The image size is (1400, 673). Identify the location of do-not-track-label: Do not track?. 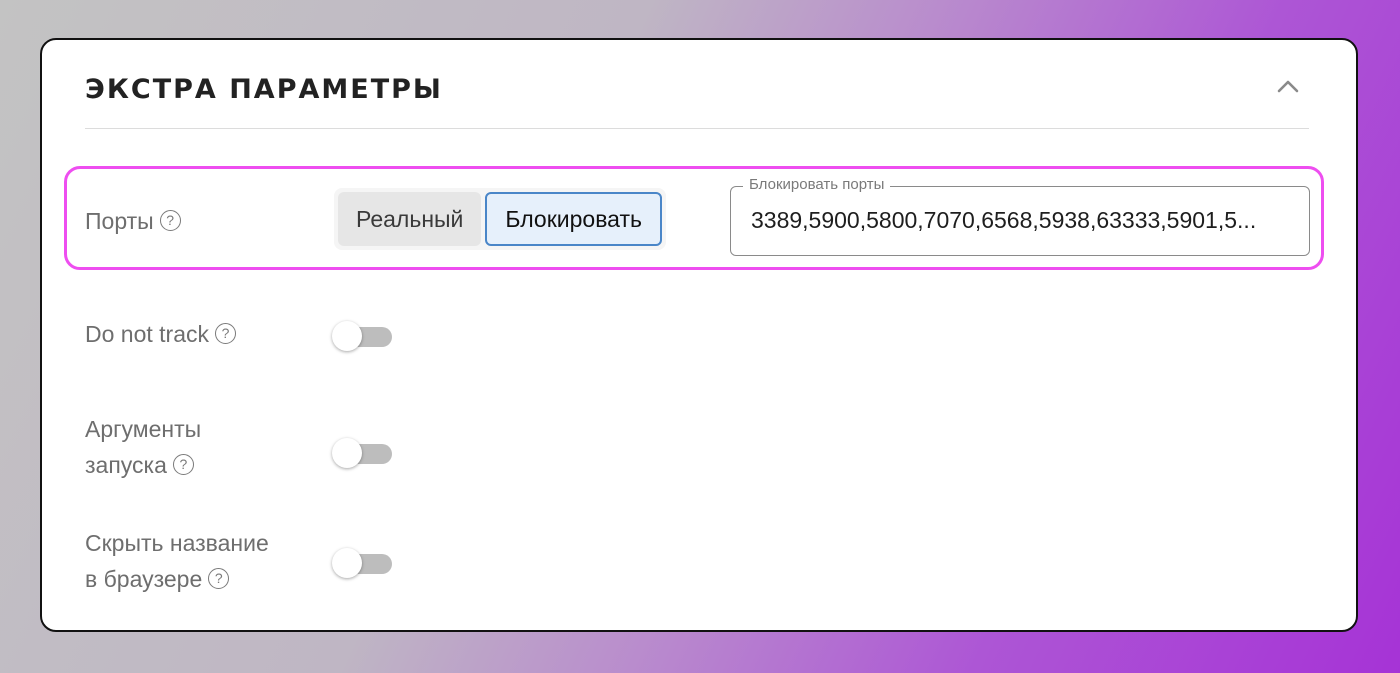
(160, 334).